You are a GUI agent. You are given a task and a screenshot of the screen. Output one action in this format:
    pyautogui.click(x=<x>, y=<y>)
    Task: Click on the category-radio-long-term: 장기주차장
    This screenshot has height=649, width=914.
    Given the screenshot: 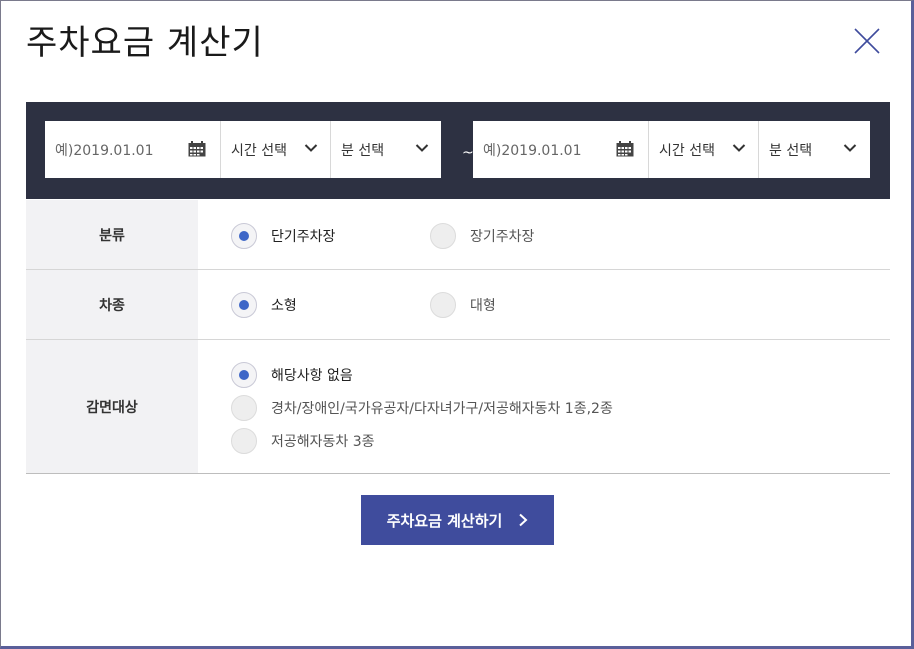 What is the action you would take?
    pyautogui.click(x=482, y=236)
    